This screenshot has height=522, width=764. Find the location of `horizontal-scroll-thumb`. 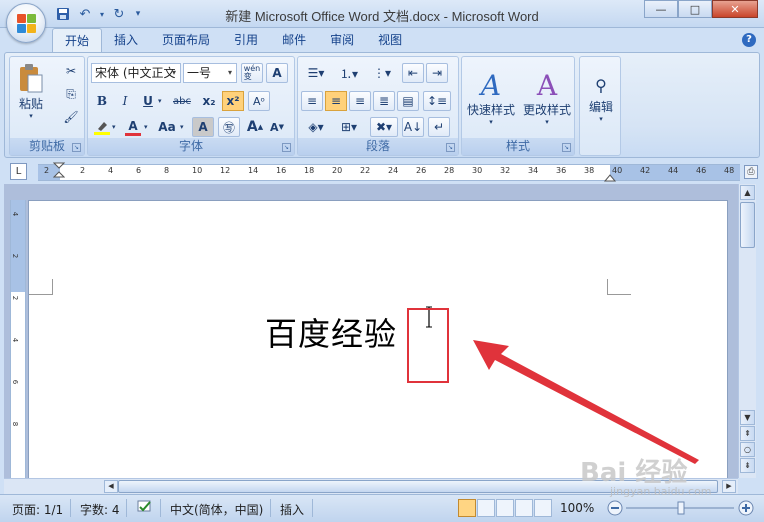

horizontal-scroll-thumb is located at coordinates (418, 486).